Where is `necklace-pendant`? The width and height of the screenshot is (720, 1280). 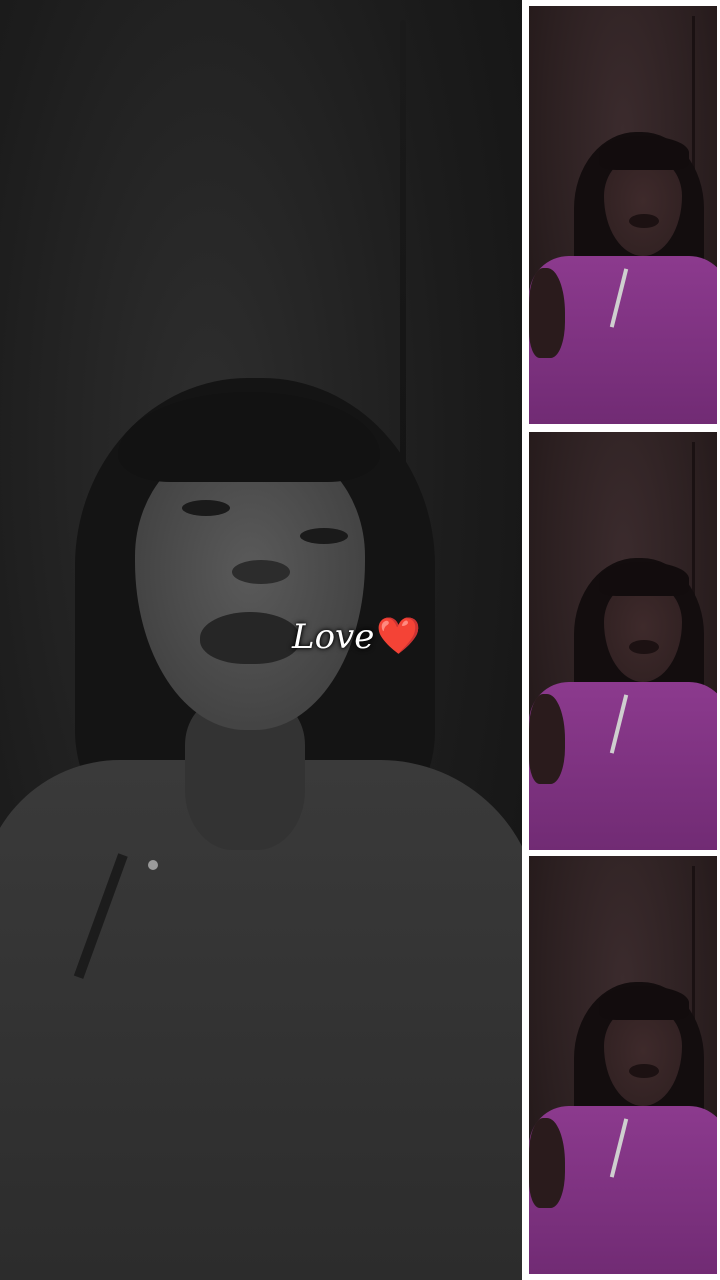 necklace-pendant is located at coordinates (153, 865).